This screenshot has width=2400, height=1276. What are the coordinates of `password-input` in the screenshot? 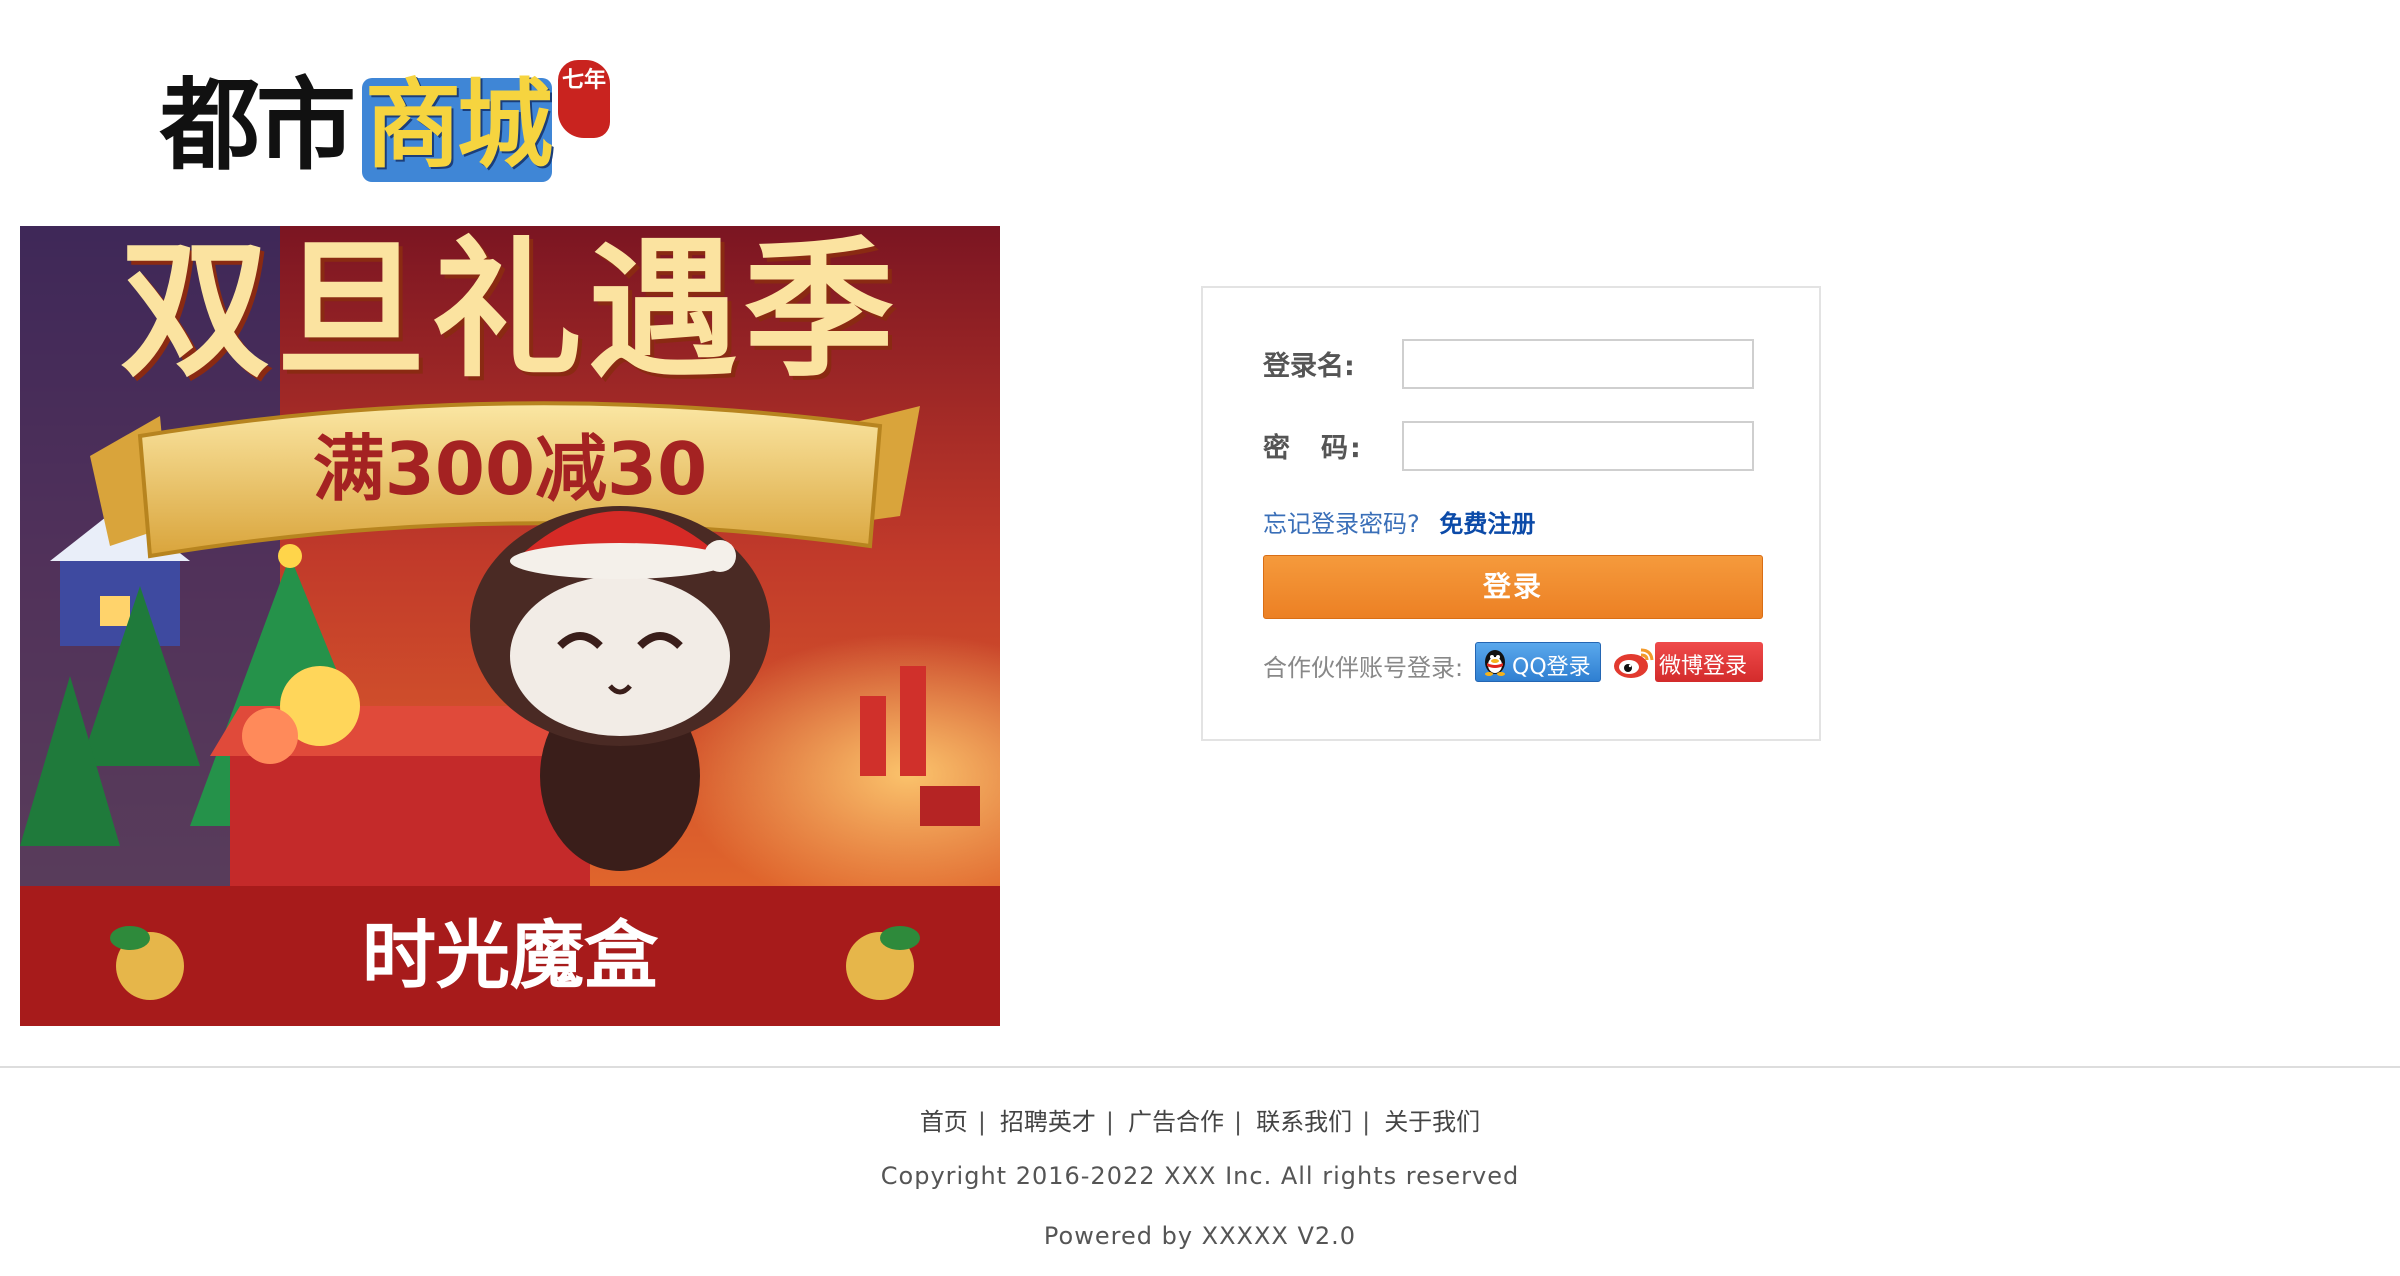 It's located at (1578, 446).